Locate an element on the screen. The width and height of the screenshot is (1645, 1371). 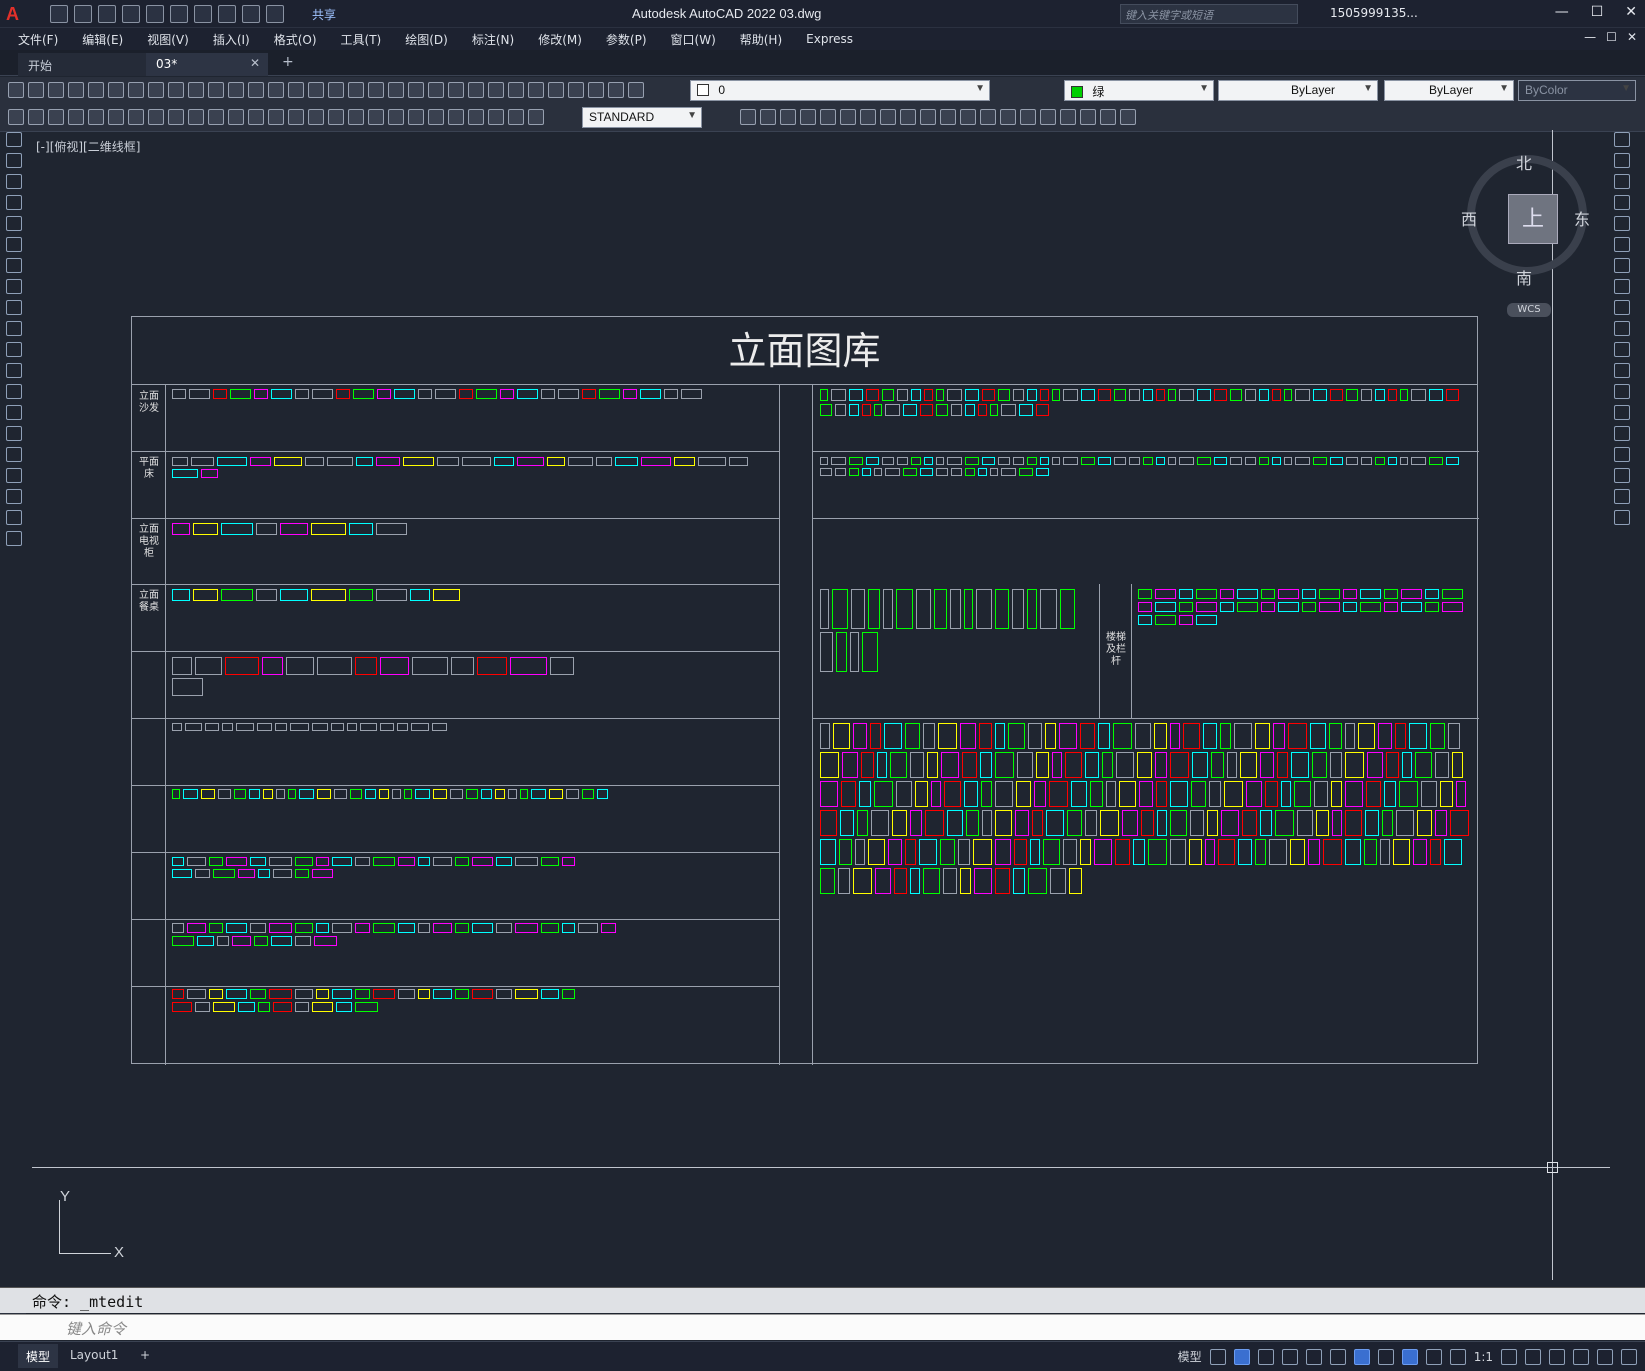
menu-item: 绘图(D) is located at coordinates (426, 39).